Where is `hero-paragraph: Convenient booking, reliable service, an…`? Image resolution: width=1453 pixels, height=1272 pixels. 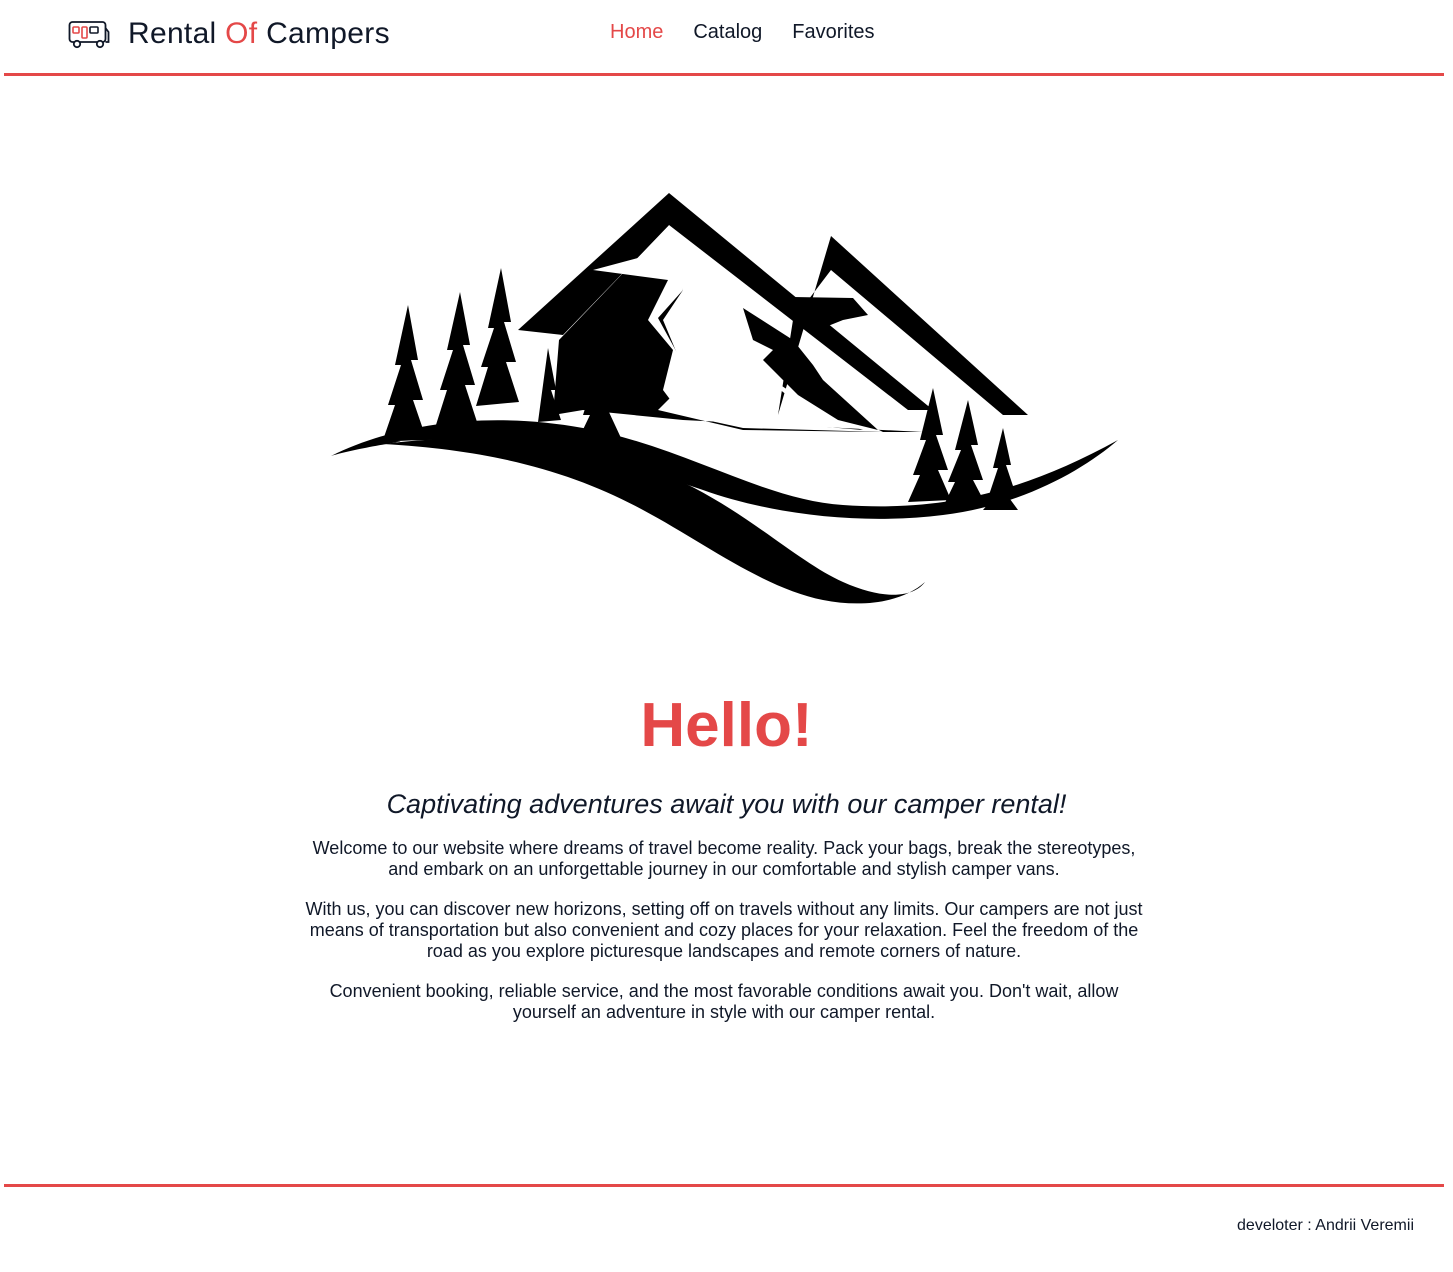 hero-paragraph: Convenient booking, reliable service, an… is located at coordinates (724, 1001).